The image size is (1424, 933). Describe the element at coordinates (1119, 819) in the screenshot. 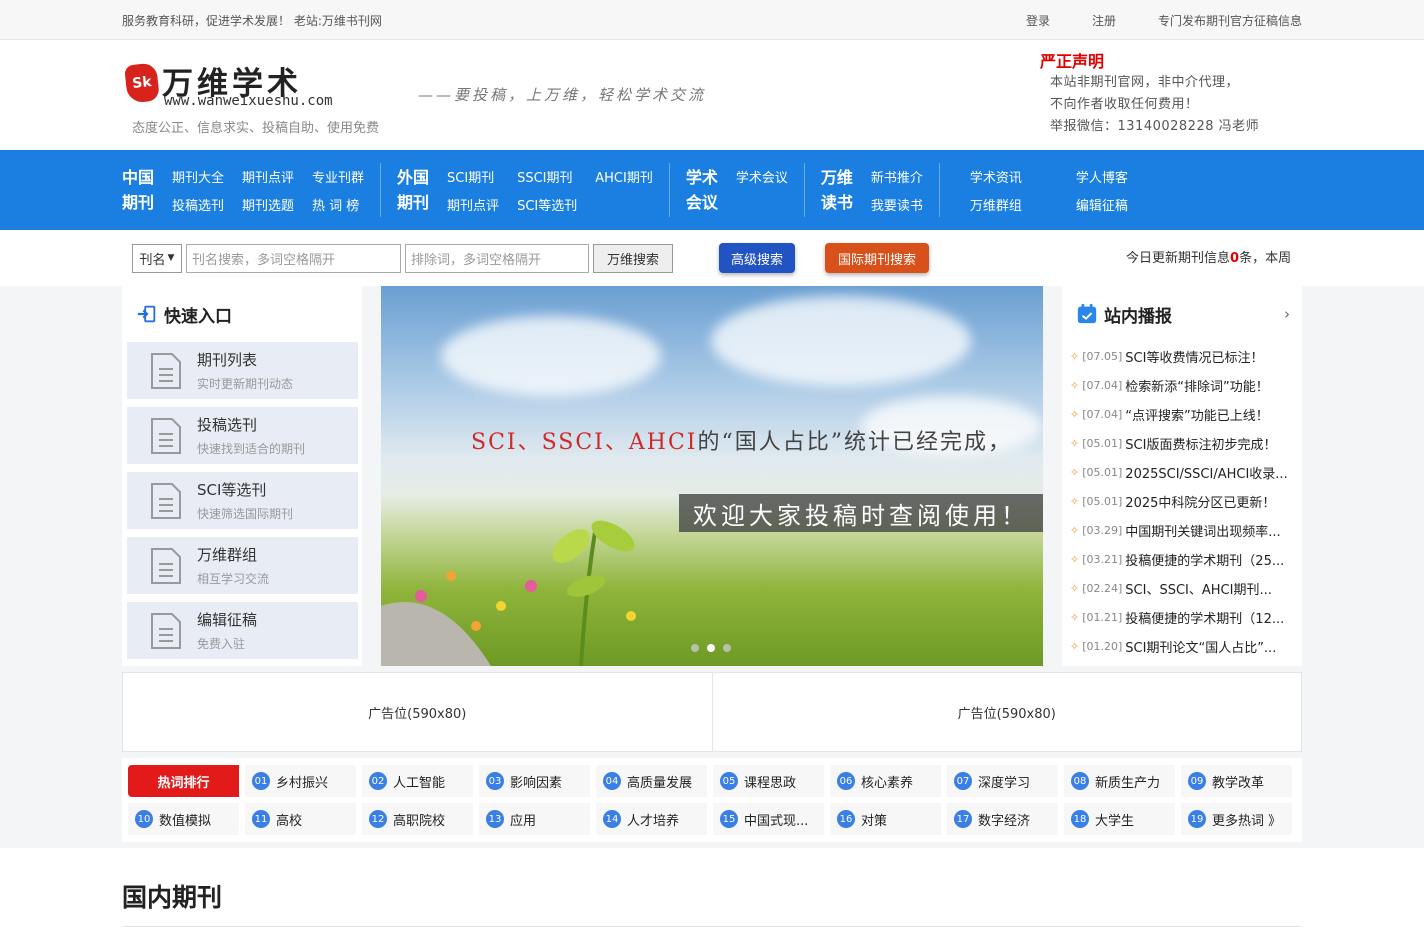

I see `hot-word-item: 18 大学生` at that location.